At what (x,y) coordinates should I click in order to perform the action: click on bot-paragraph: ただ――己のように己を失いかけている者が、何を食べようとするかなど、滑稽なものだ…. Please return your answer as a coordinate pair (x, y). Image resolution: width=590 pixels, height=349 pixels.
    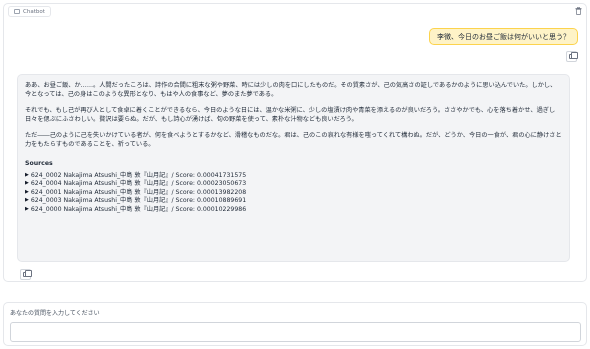
    Looking at the image, I should click on (293, 140).